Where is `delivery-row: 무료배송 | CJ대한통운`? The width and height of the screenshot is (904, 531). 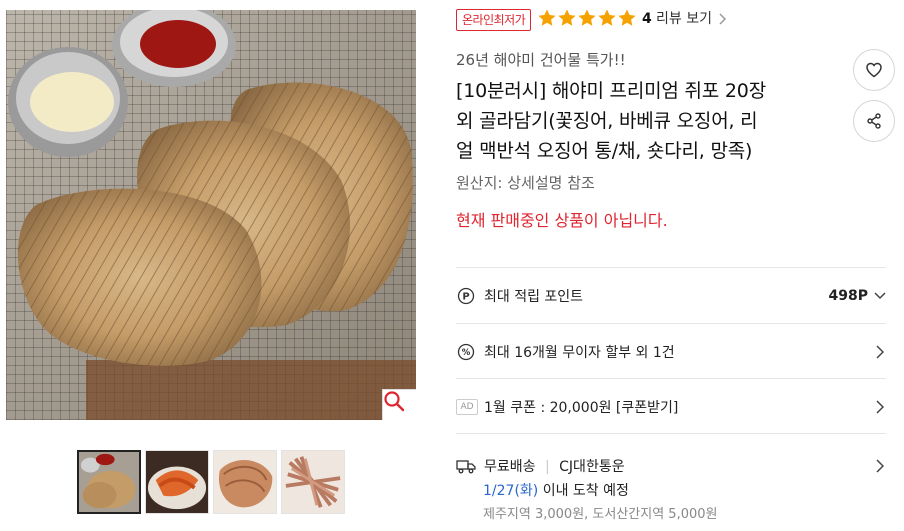 delivery-row: 무료배송 | CJ대한통운 is located at coordinates (671, 466).